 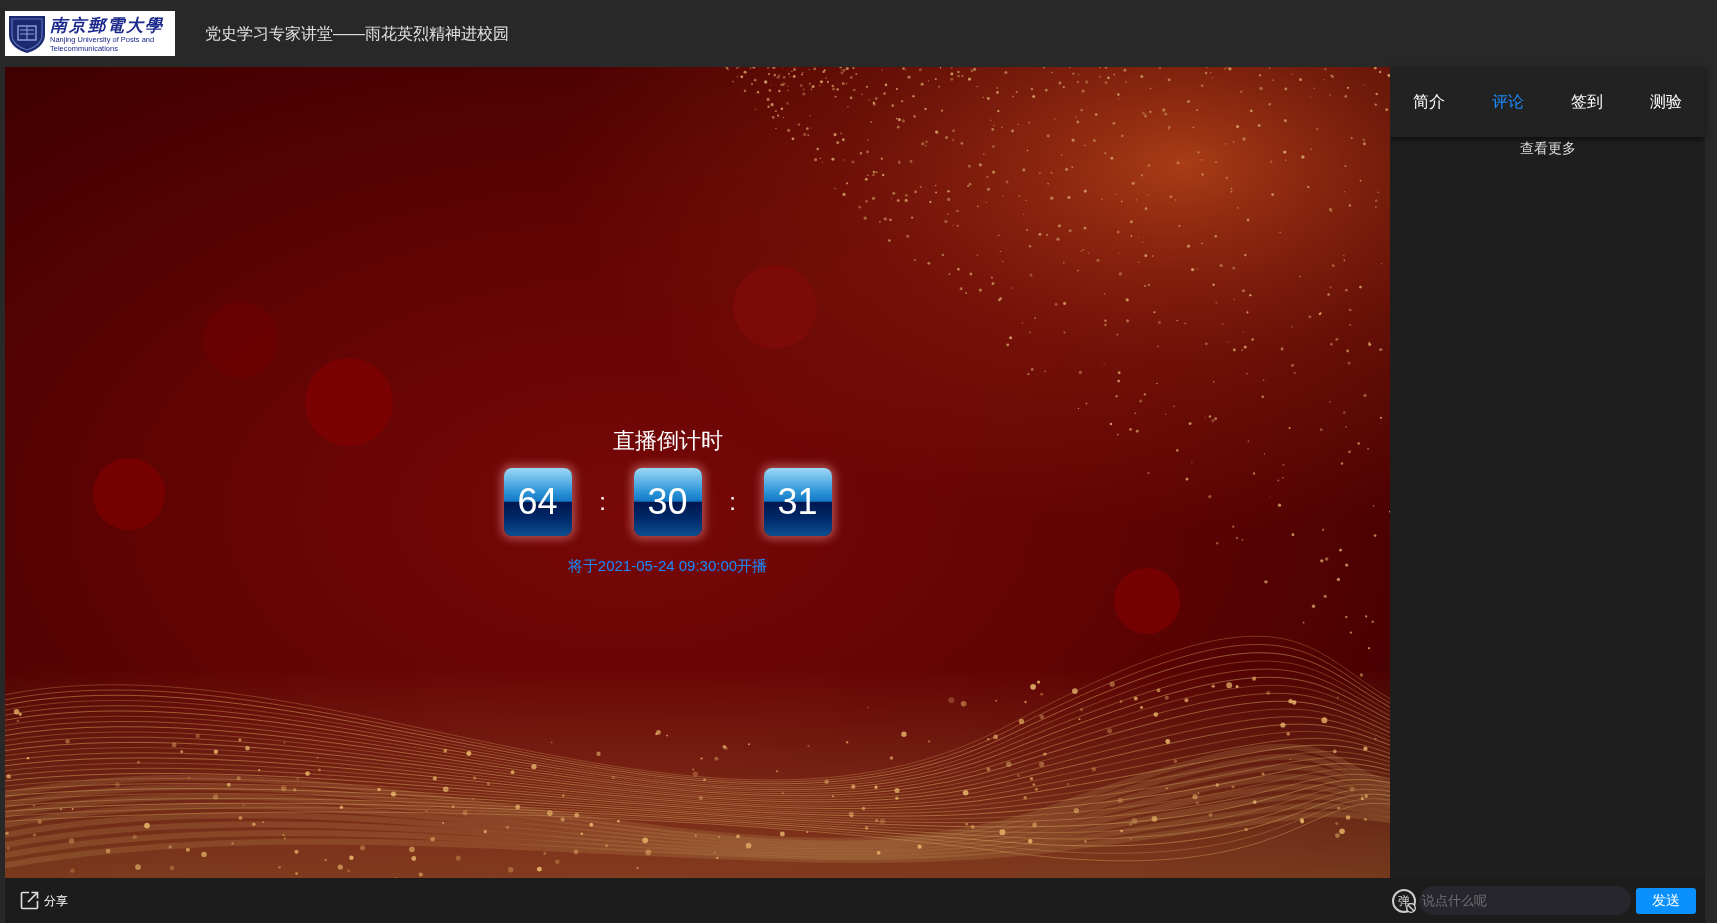 I want to click on panel-tab: 简介, so click(x=1429, y=102).